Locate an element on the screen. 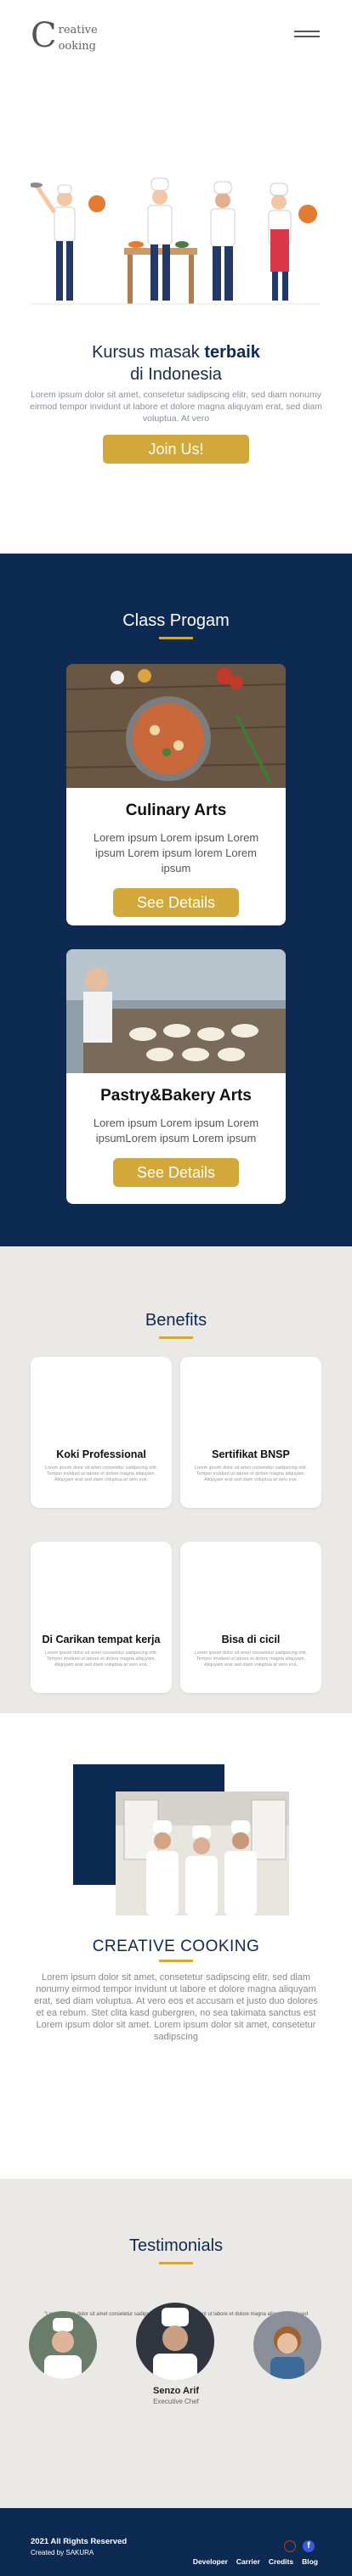 This screenshot has width=352, height=2576. facebook-icon: f is located at coordinates (309, 2546).